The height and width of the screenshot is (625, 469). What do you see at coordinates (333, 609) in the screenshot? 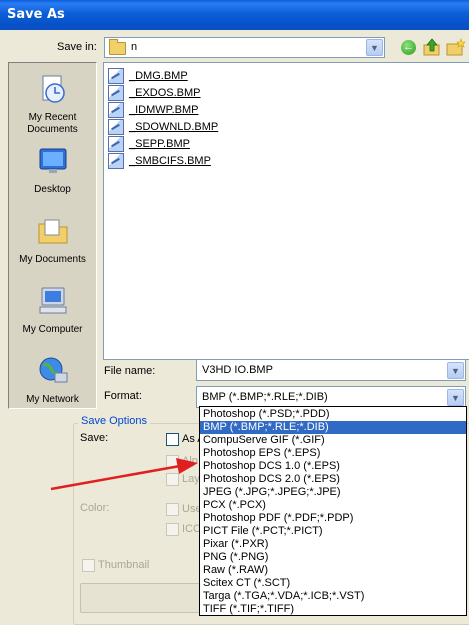
I see `format-option: TIFF (*.TIF;*.TIFF)` at bounding box center [333, 609].